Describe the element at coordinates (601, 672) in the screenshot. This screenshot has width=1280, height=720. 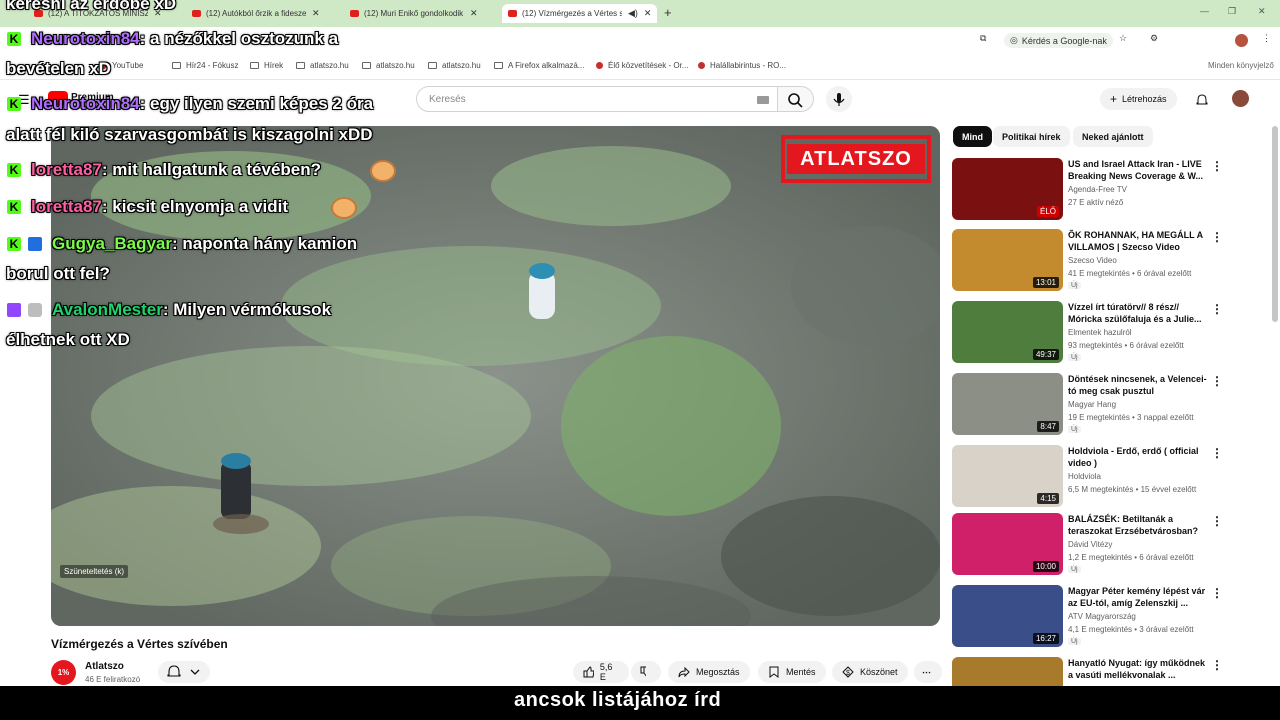
I see `like-button: 5,6 E` at that location.